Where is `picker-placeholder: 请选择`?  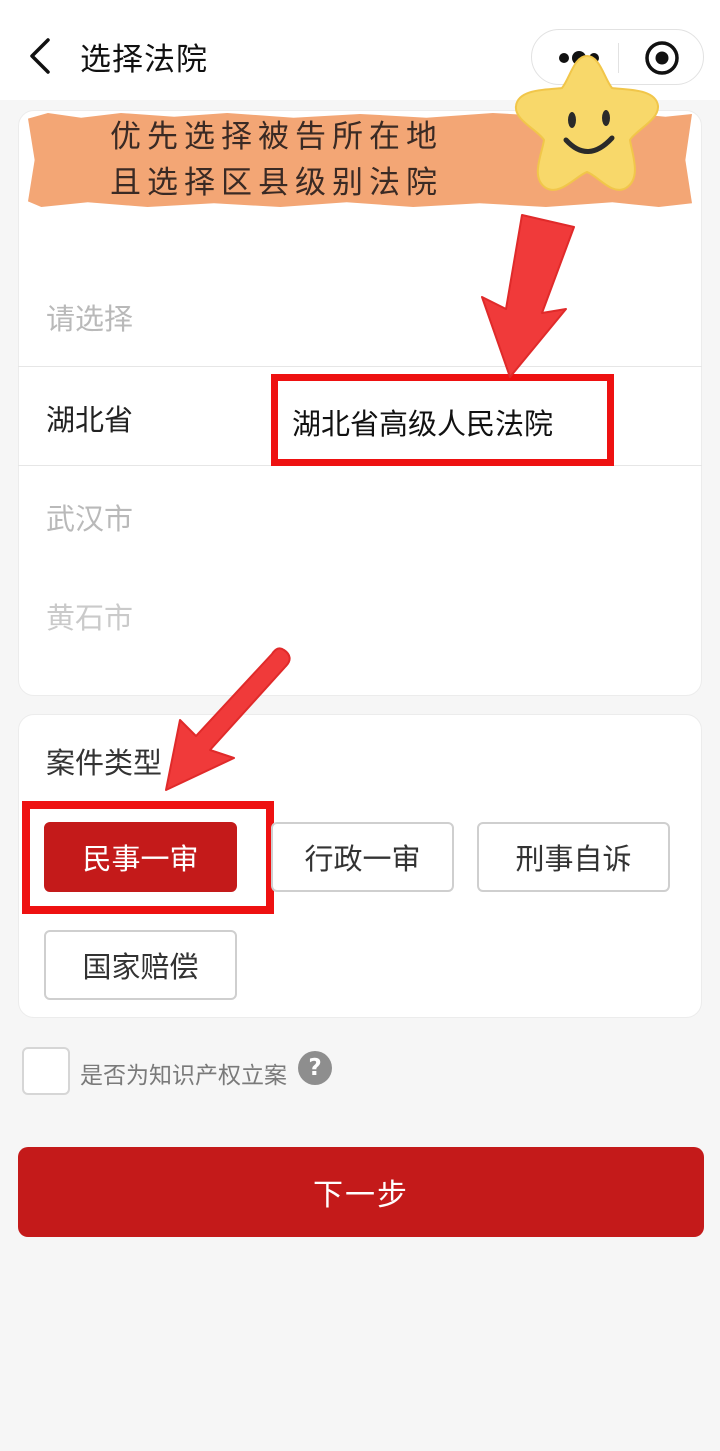 picker-placeholder: 请选择 is located at coordinates (90, 319).